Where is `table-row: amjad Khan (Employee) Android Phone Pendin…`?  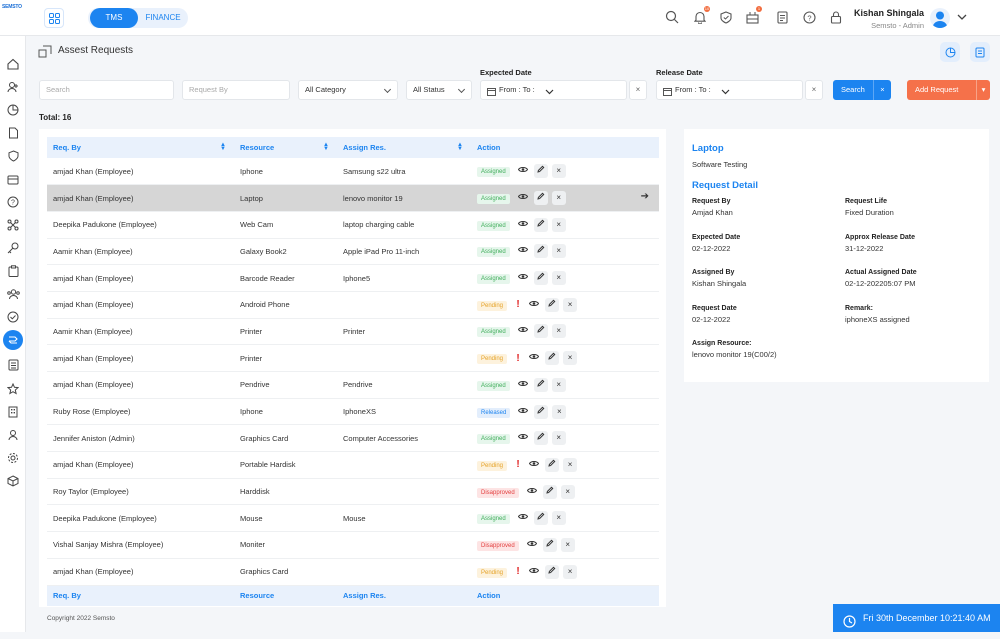 table-row: amjad Khan (Employee) Android Phone Pendin… is located at coordinates (353, 305).